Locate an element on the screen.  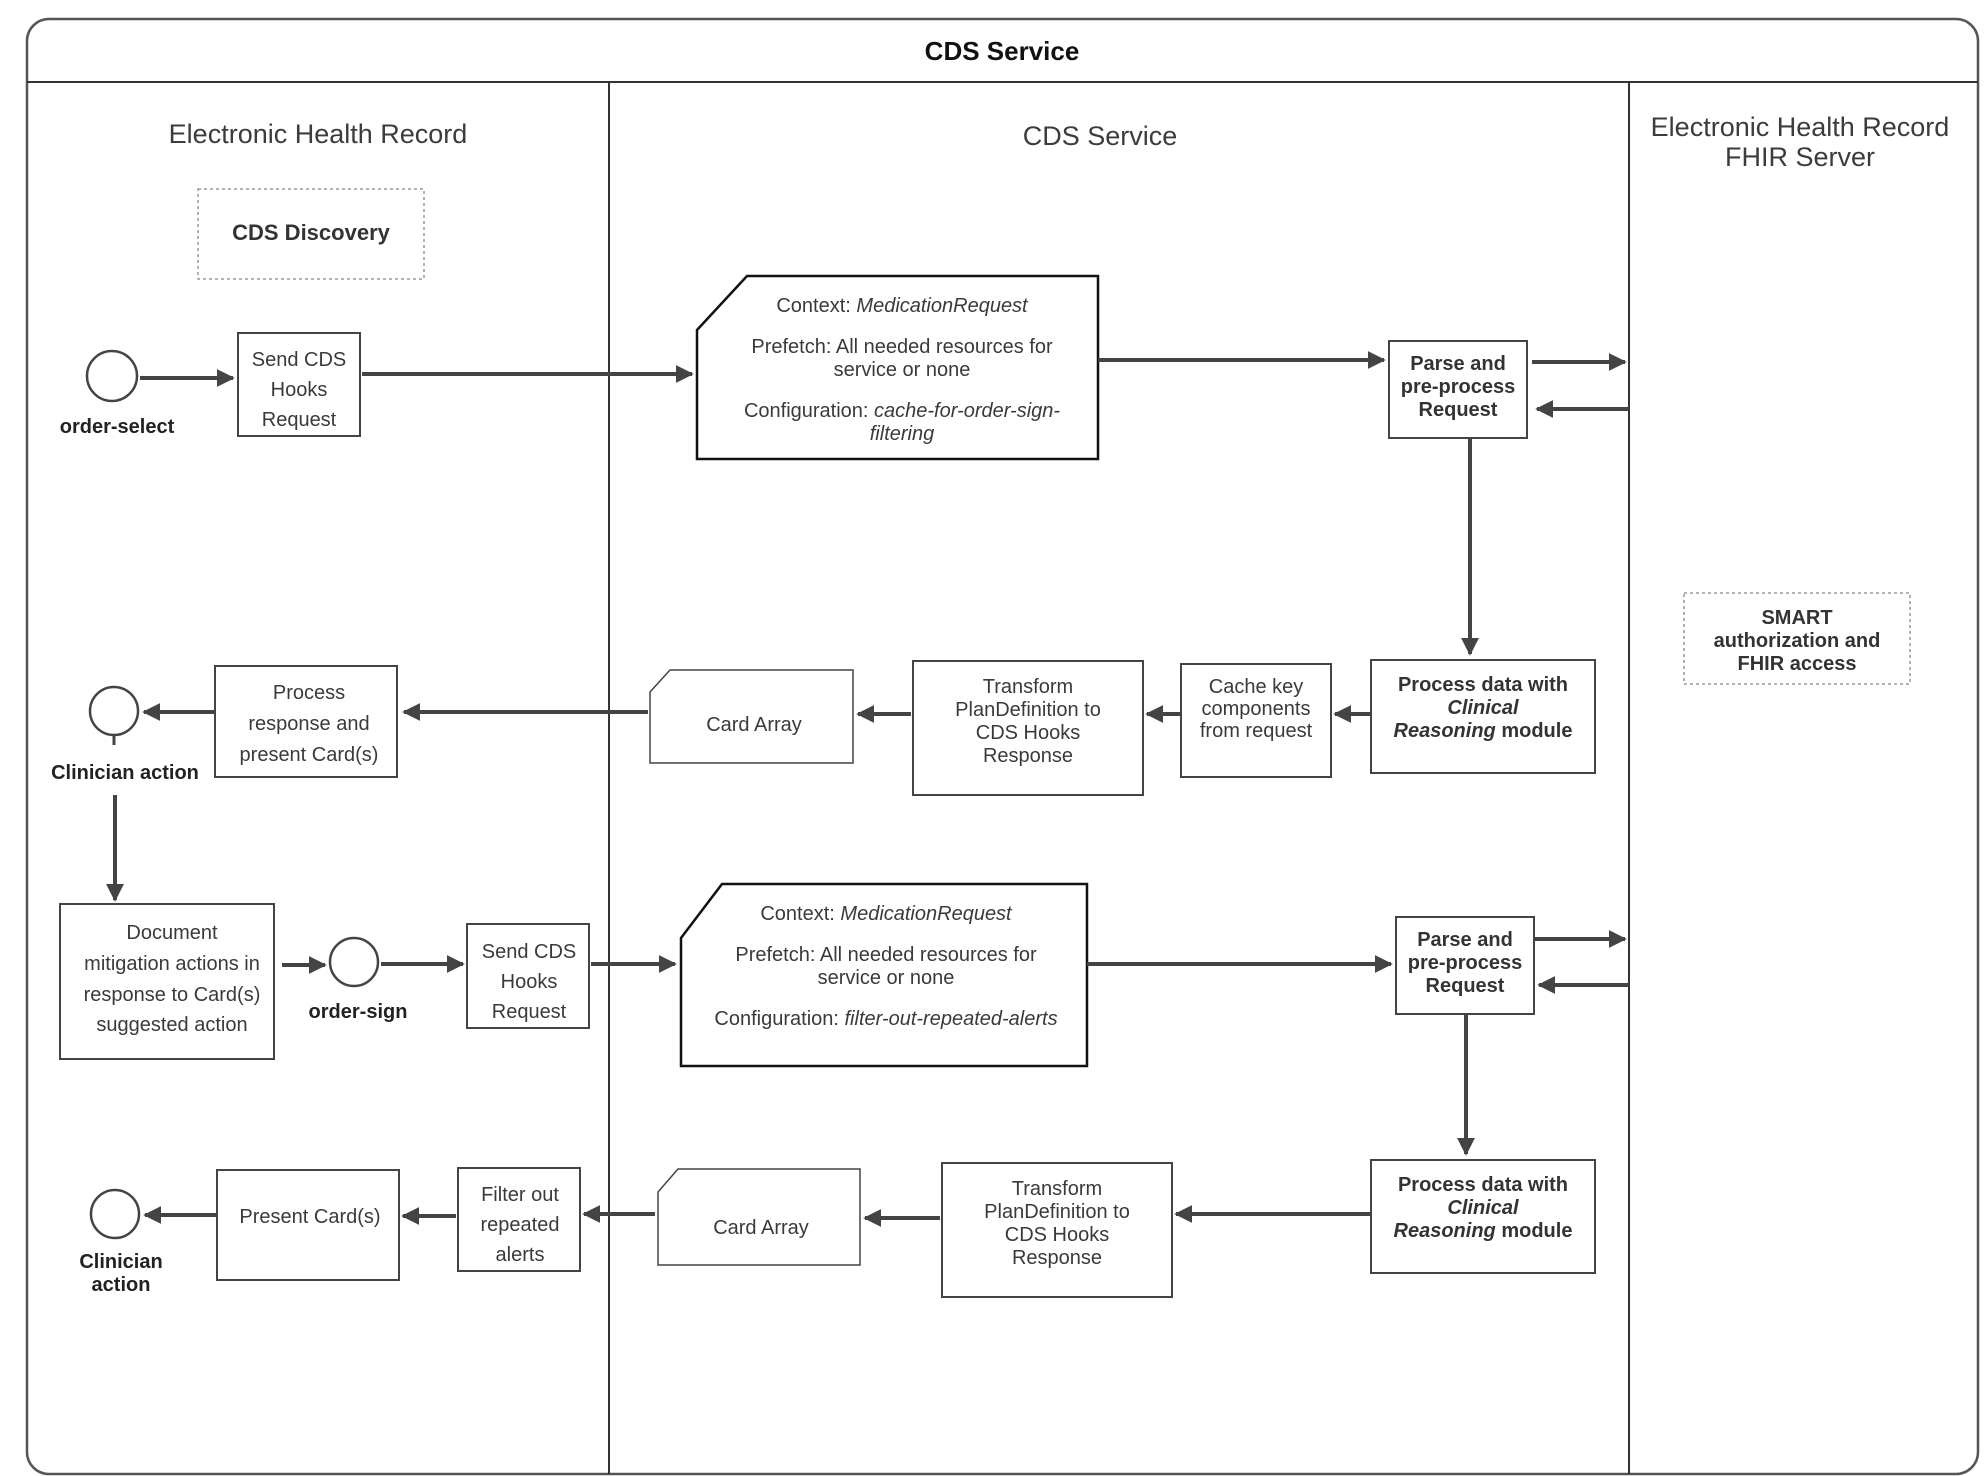
lane-title-fhir-line1: Electronic Health Record is located at coordinates (1800, 127).